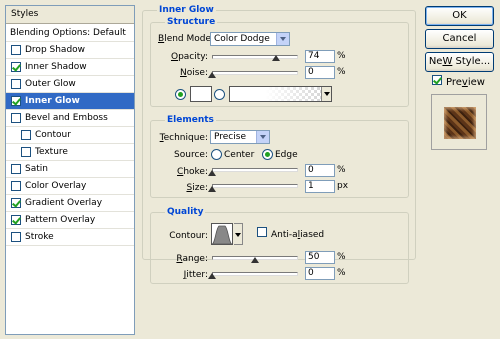  Describe the element at coordinates (320, 56) in the screenshot. I see `opacity-field: 74` at that location.